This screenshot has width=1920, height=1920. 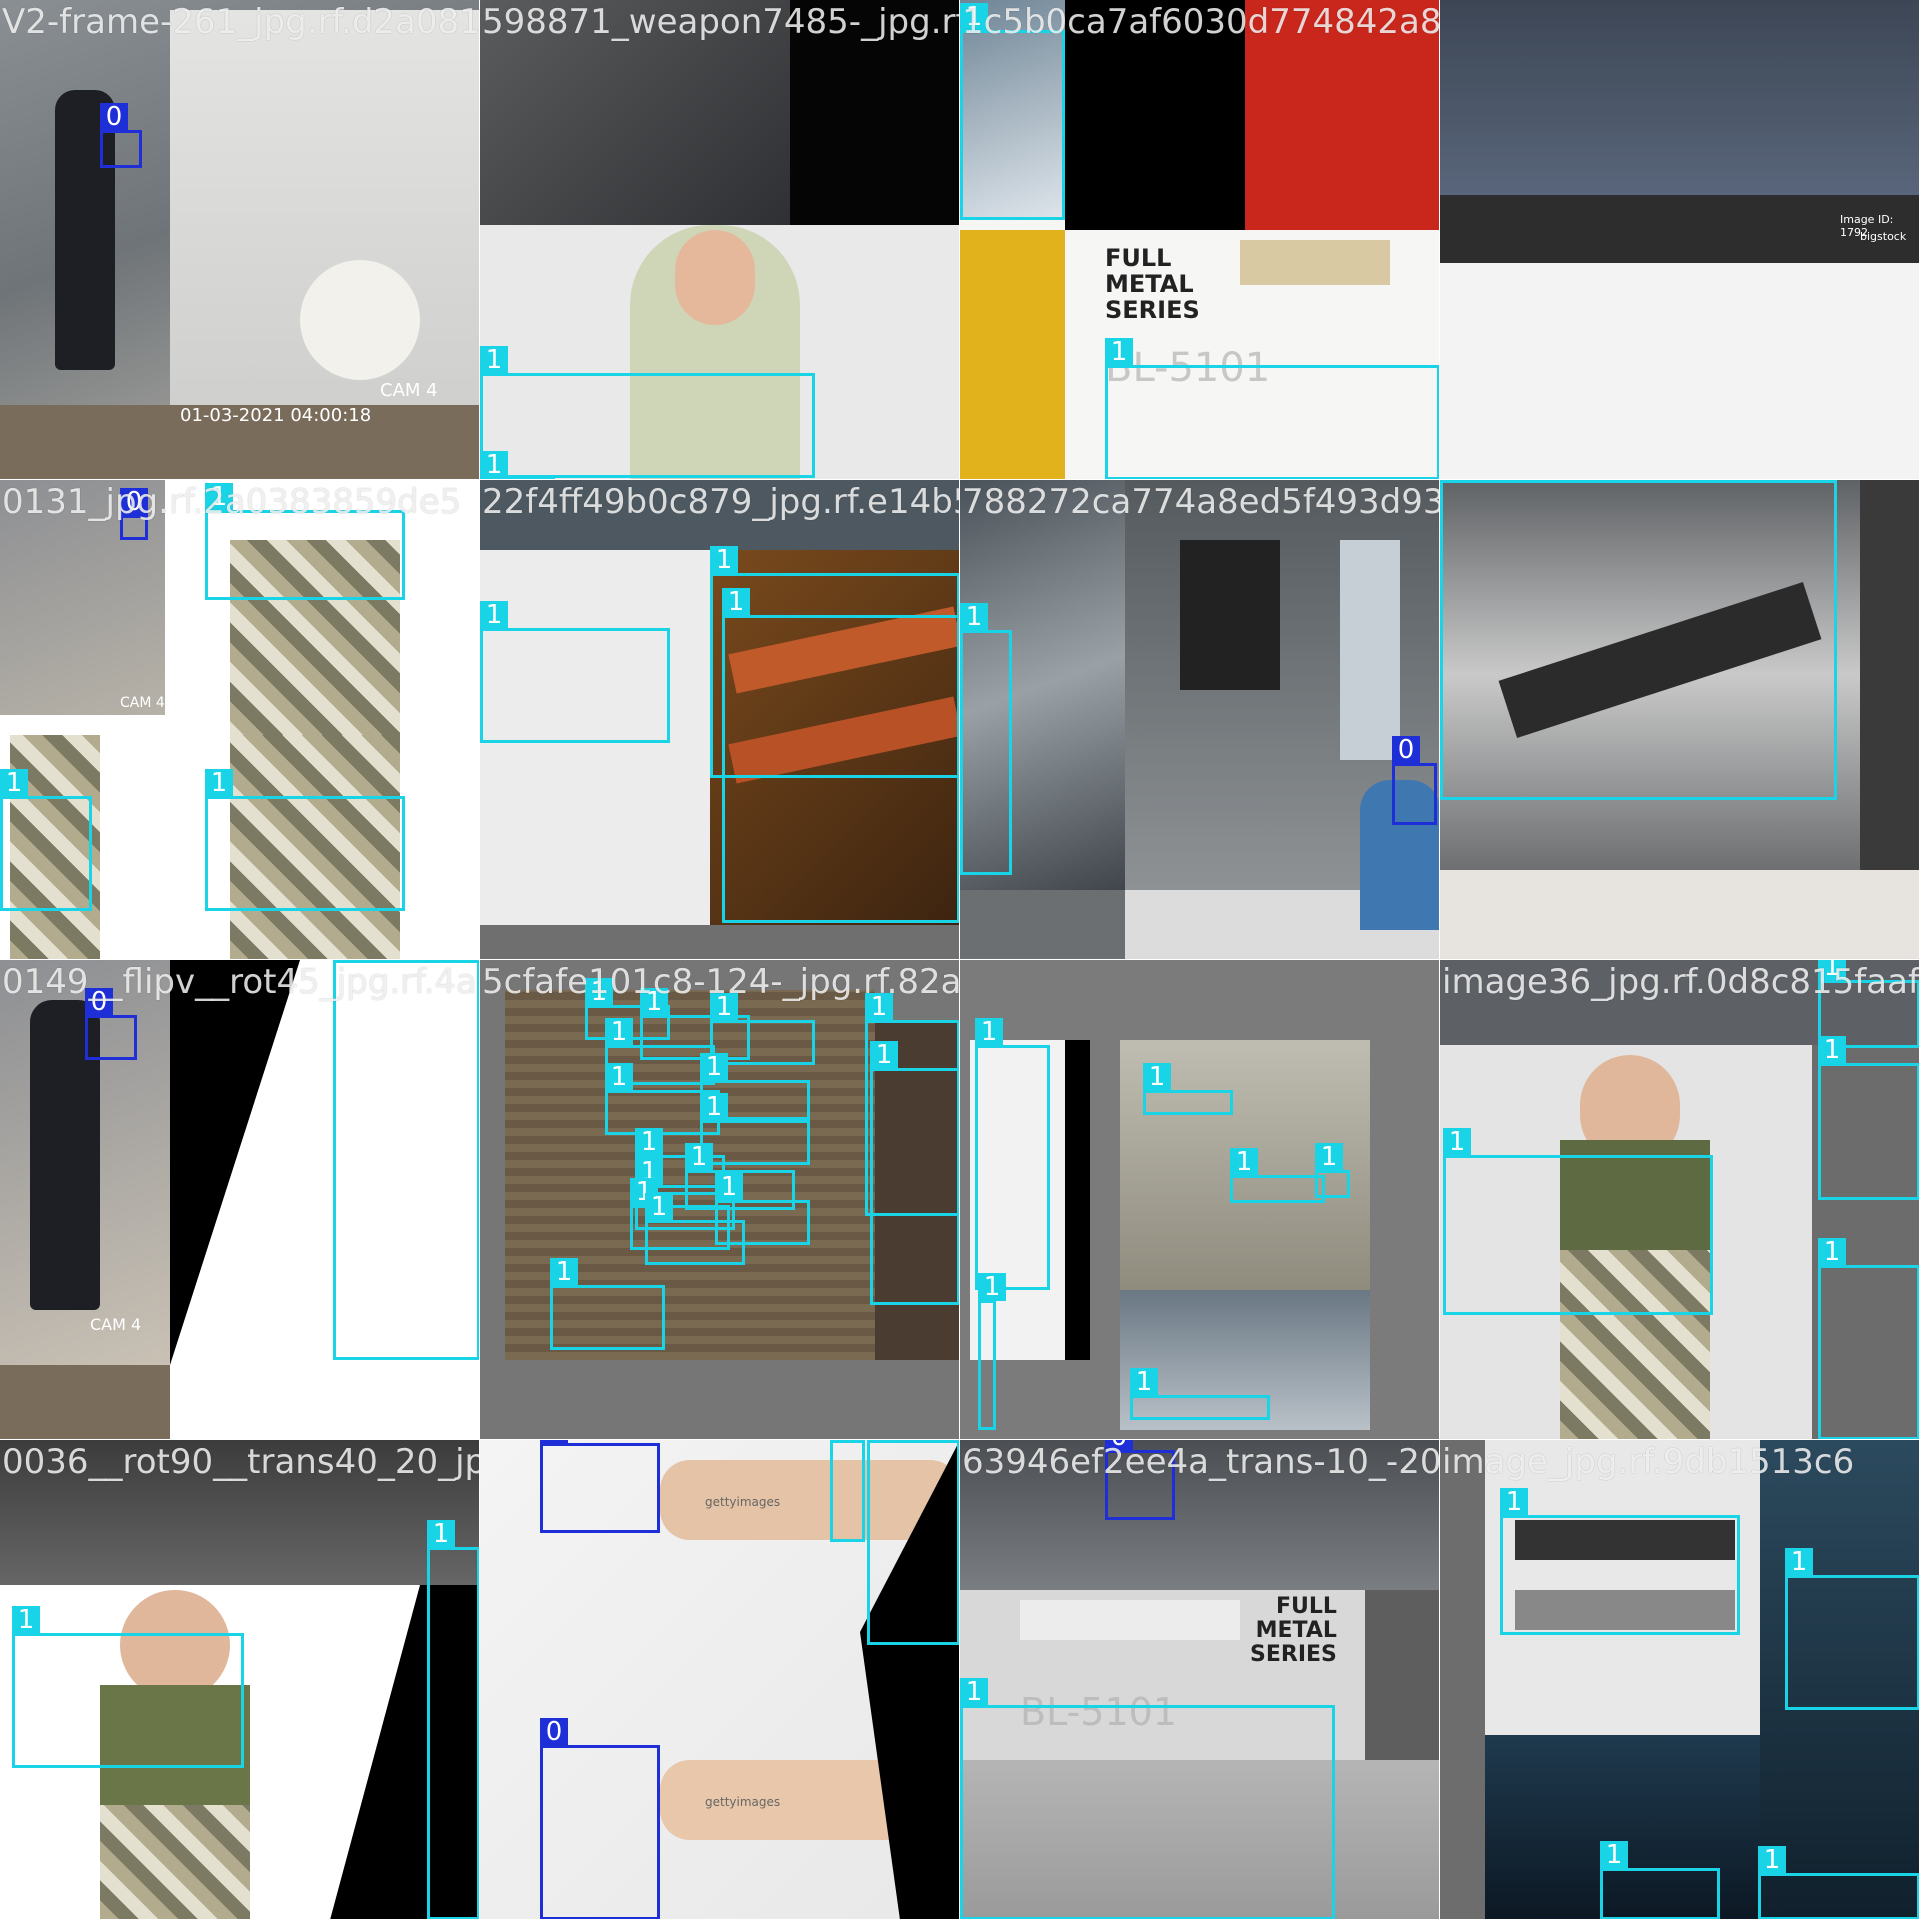 I want to click on tile-11: 1 1 1 1 1 1, so click(x=1200, y=1200).